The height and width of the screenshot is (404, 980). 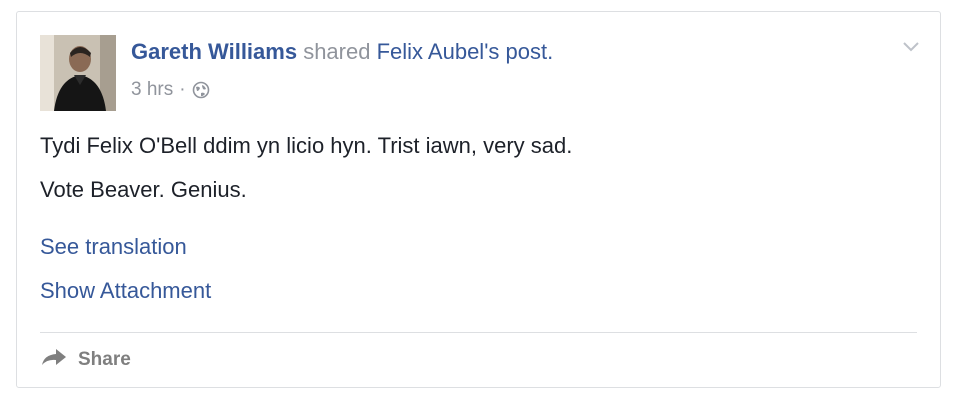 I want to click on author-name-link: Gareth Williams, so click(x=214, y=51).